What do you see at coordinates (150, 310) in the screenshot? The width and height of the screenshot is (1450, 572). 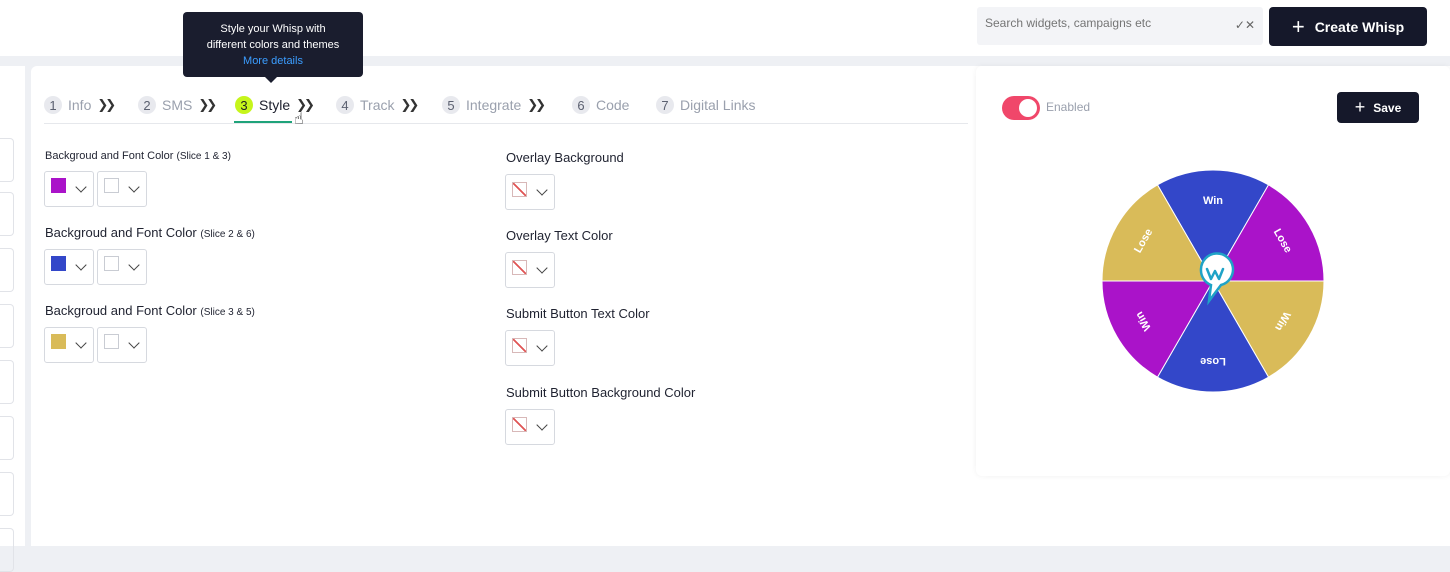 I see `slice-3-5-label: Backgroud and Font Color (Slice 3 & 5)` at bounding box center [150, 310].